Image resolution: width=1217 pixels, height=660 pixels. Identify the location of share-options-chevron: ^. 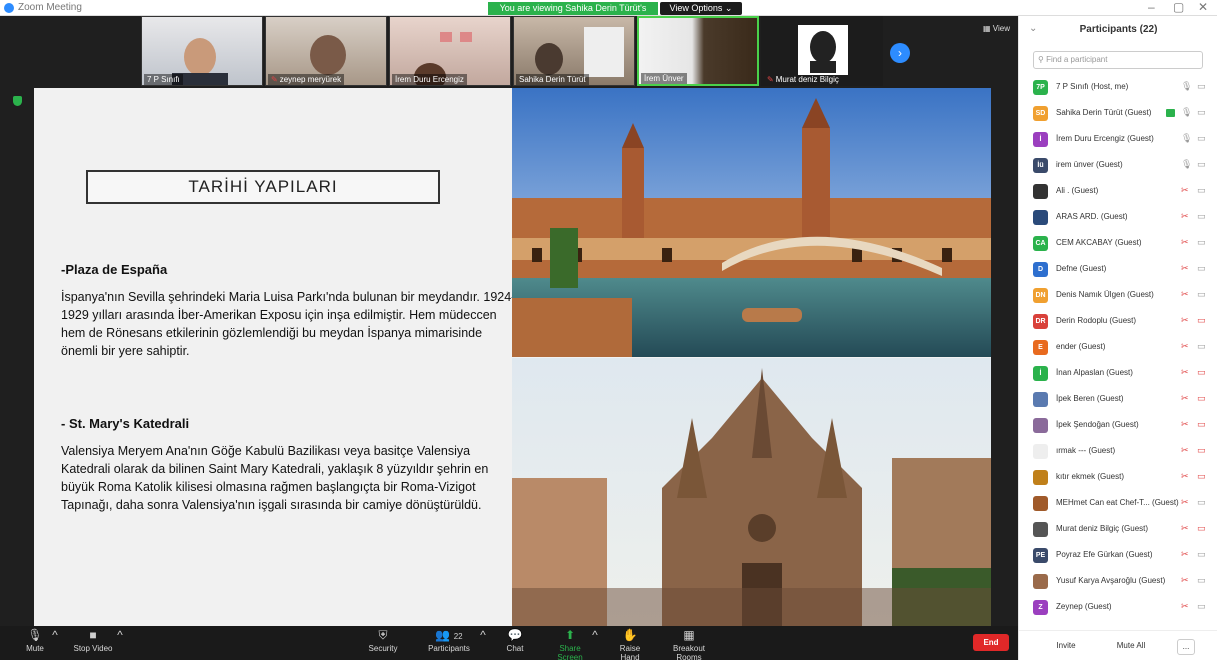
(595, 643).